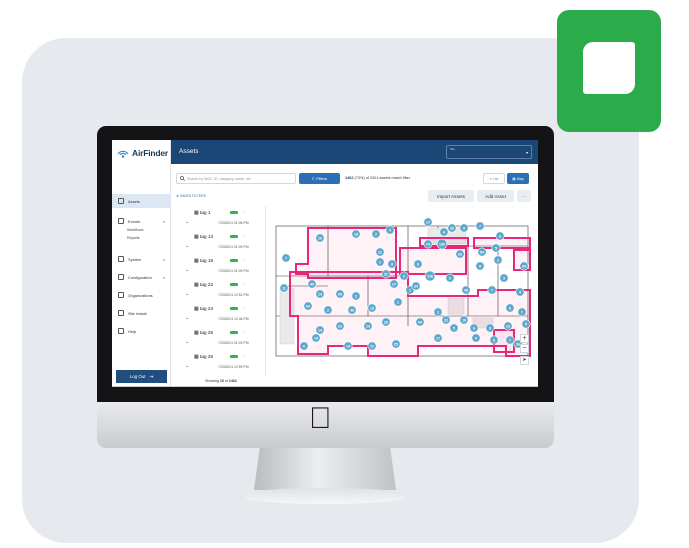 The width and height of the screenshot is (689, 548). I want to click on map-cluster: 12, so click(380, 252).